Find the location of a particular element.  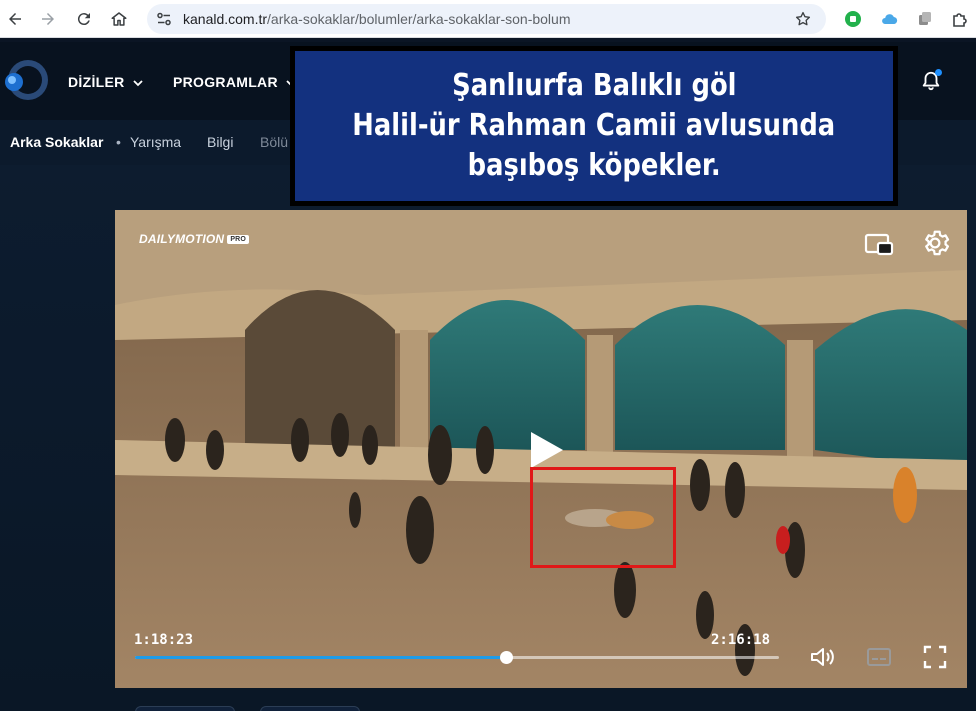

menu-programlar: PROGRAMLAR is located at coordinates (234, 82).